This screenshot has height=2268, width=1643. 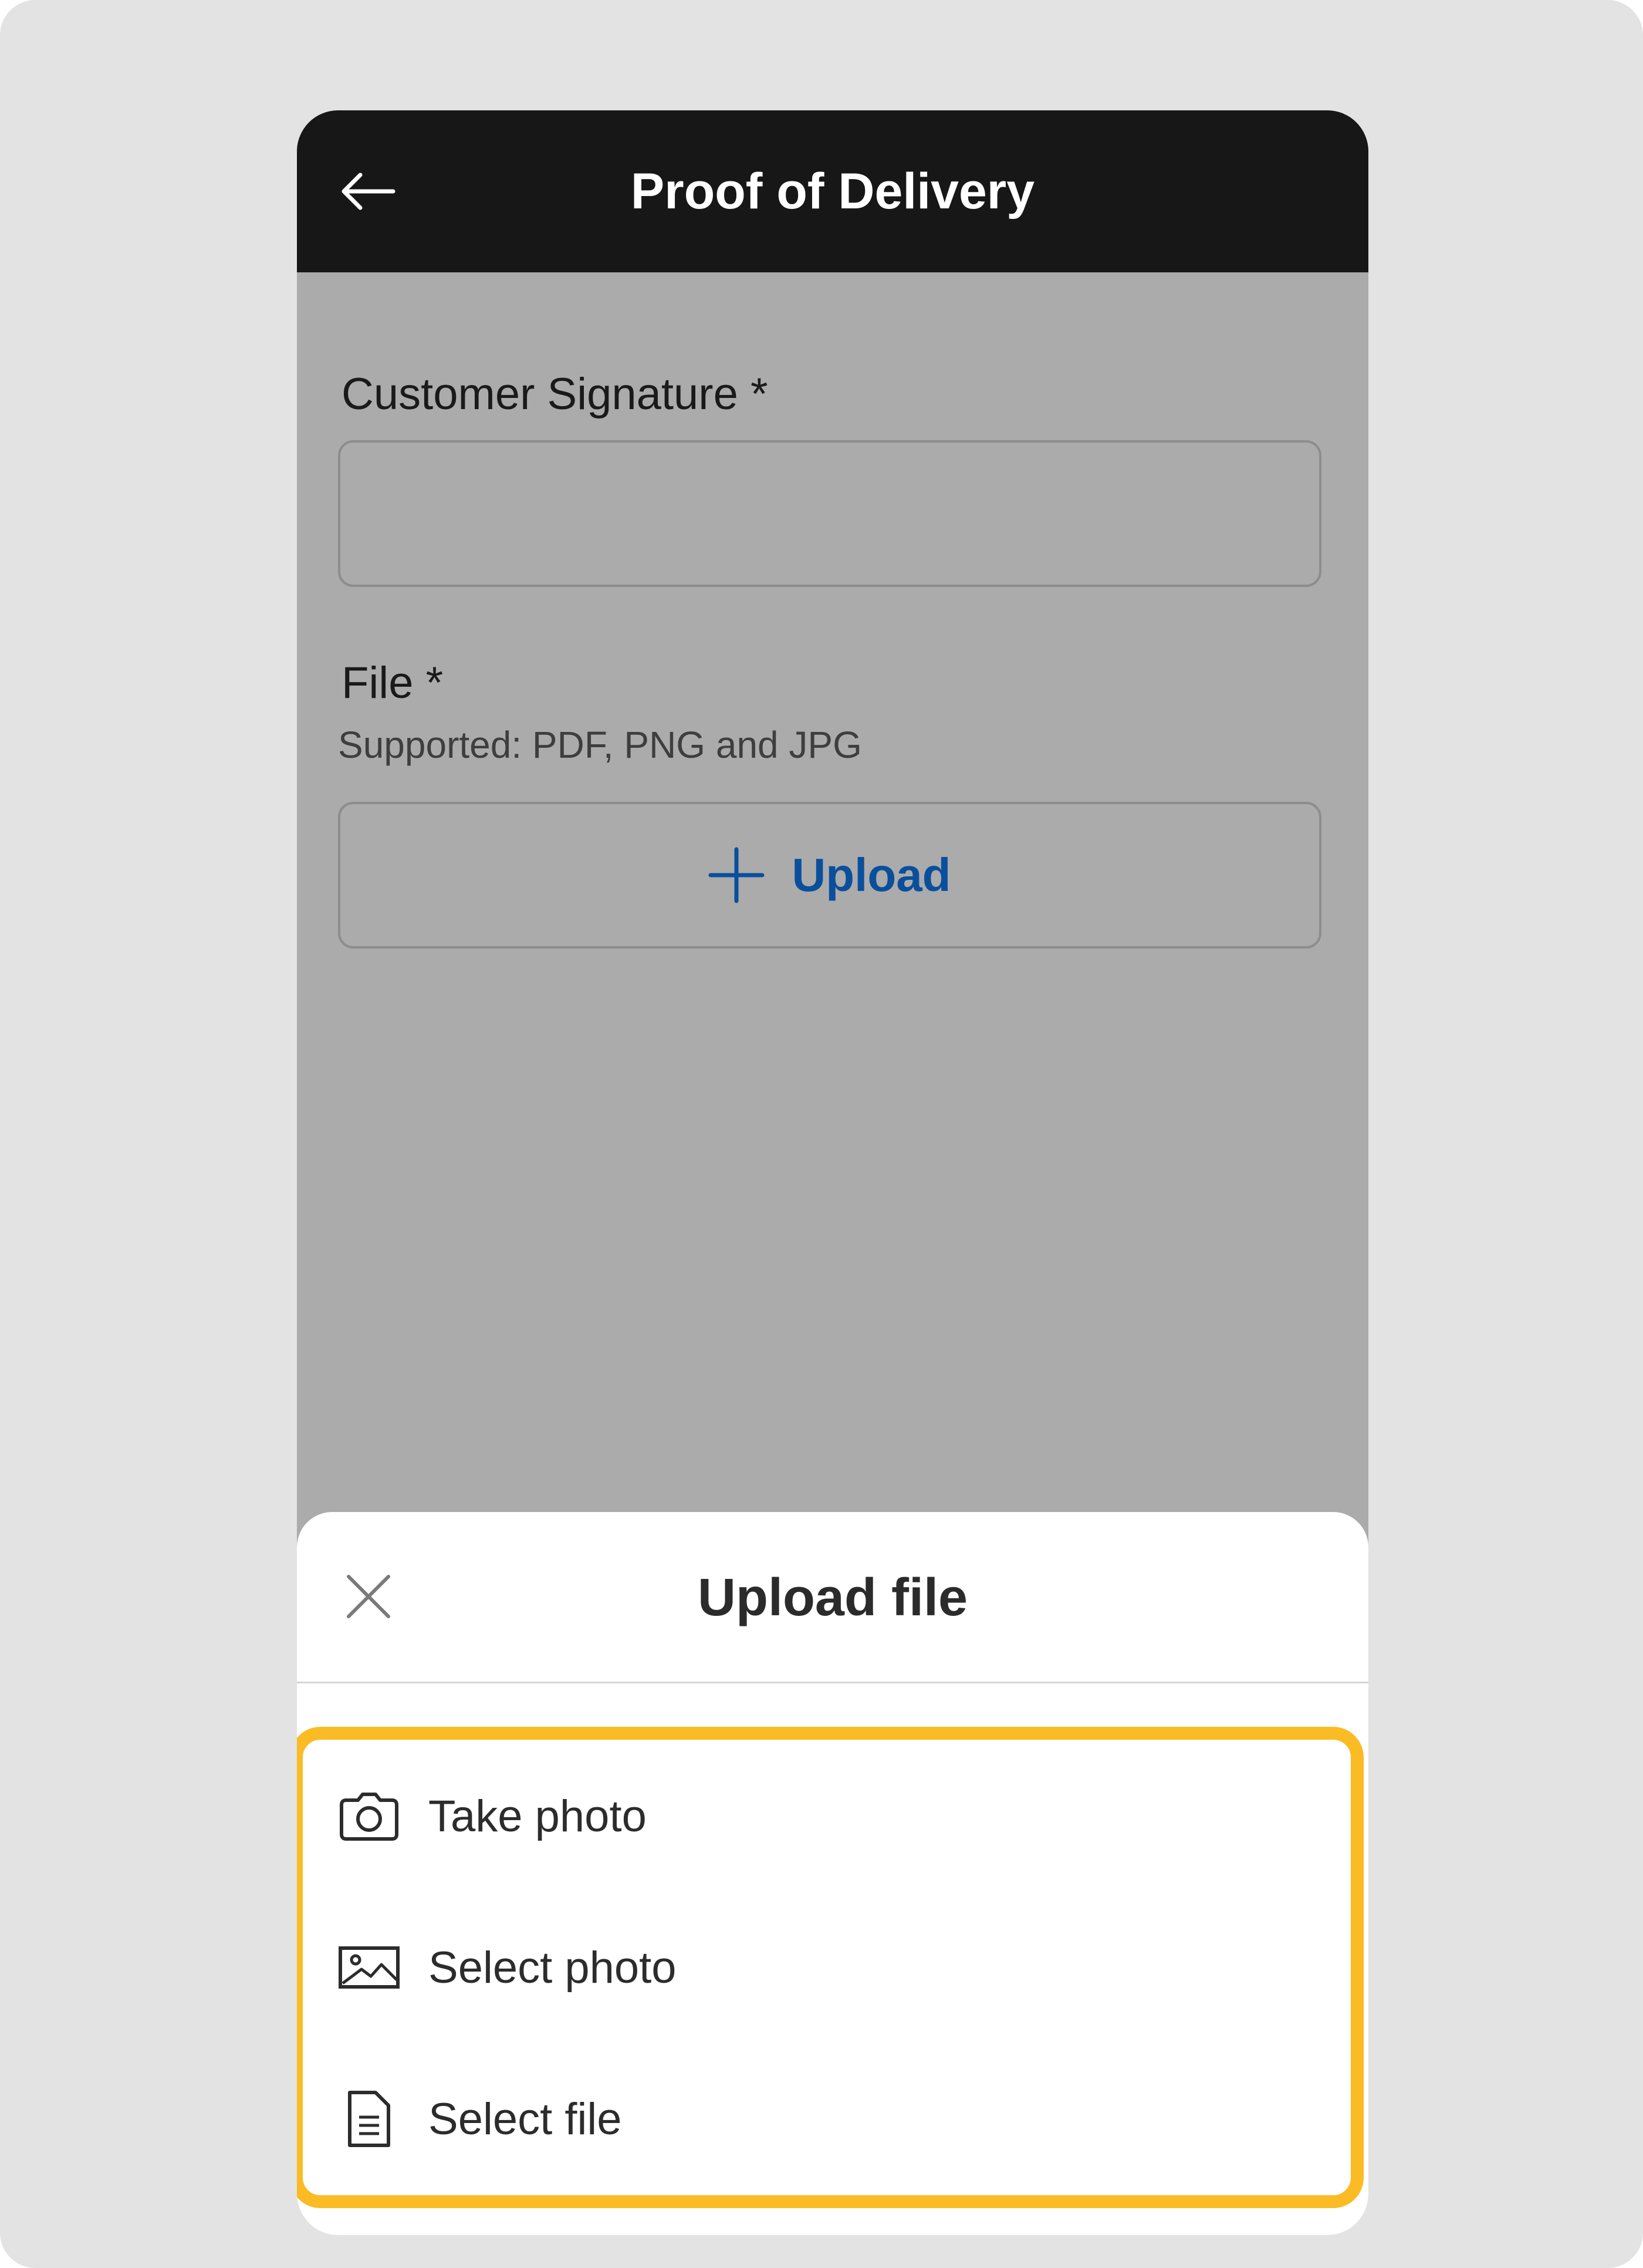 I want to click on sheet-header: Upload file, so click(x=832, y=1597).